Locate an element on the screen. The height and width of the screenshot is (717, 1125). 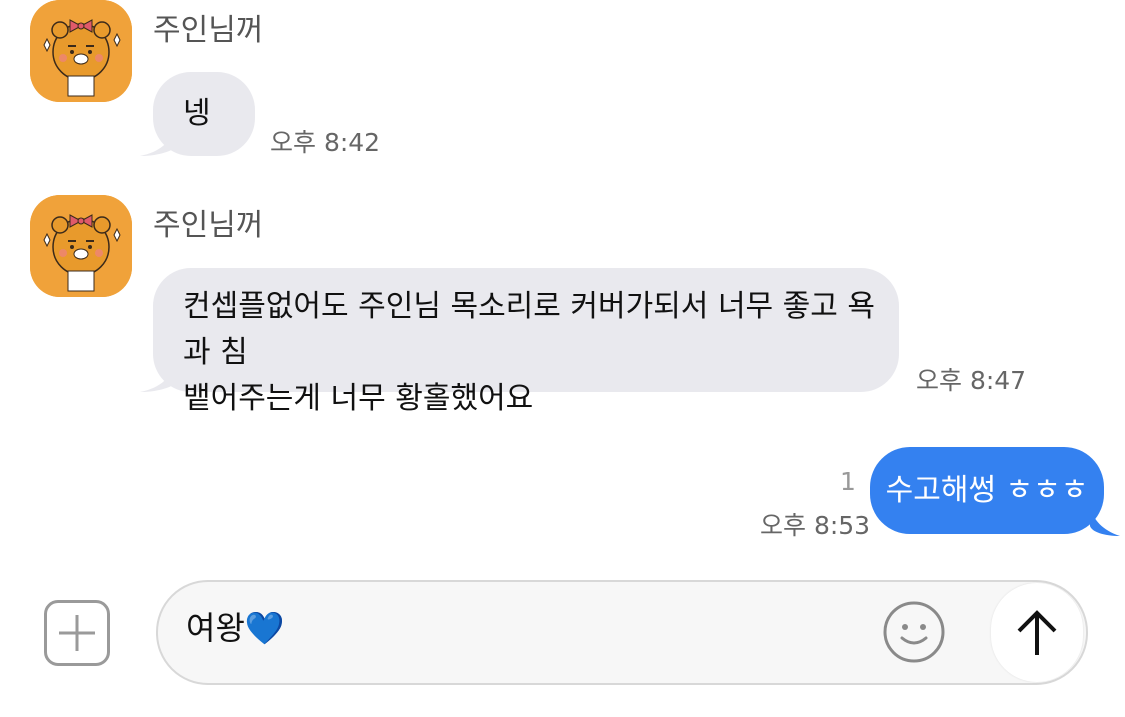
message-input is located at coordinates (622, 632).